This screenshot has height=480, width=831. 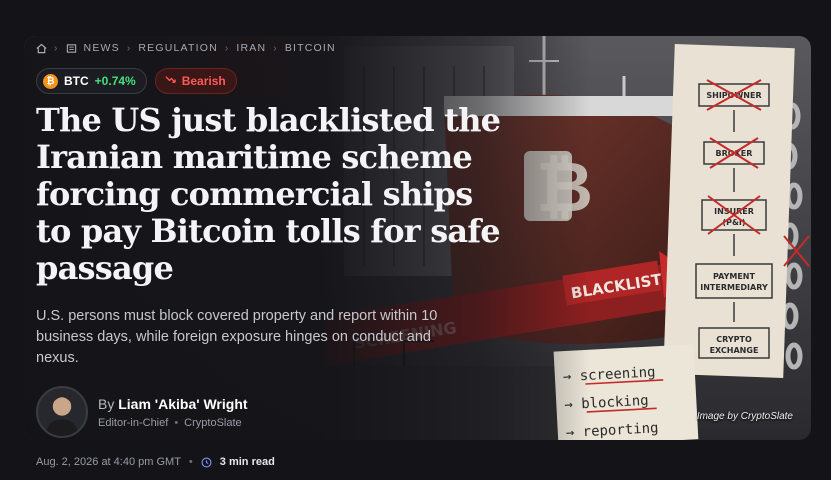 I want to click on author-outlet: CryptoSlate, so click(x=212, y=423).